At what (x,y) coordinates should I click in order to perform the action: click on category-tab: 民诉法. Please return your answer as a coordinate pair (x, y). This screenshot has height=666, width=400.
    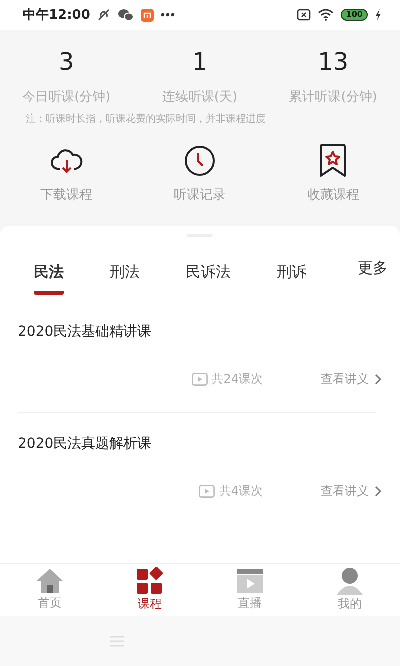
    Looking at the image, I should click on (208, 279).